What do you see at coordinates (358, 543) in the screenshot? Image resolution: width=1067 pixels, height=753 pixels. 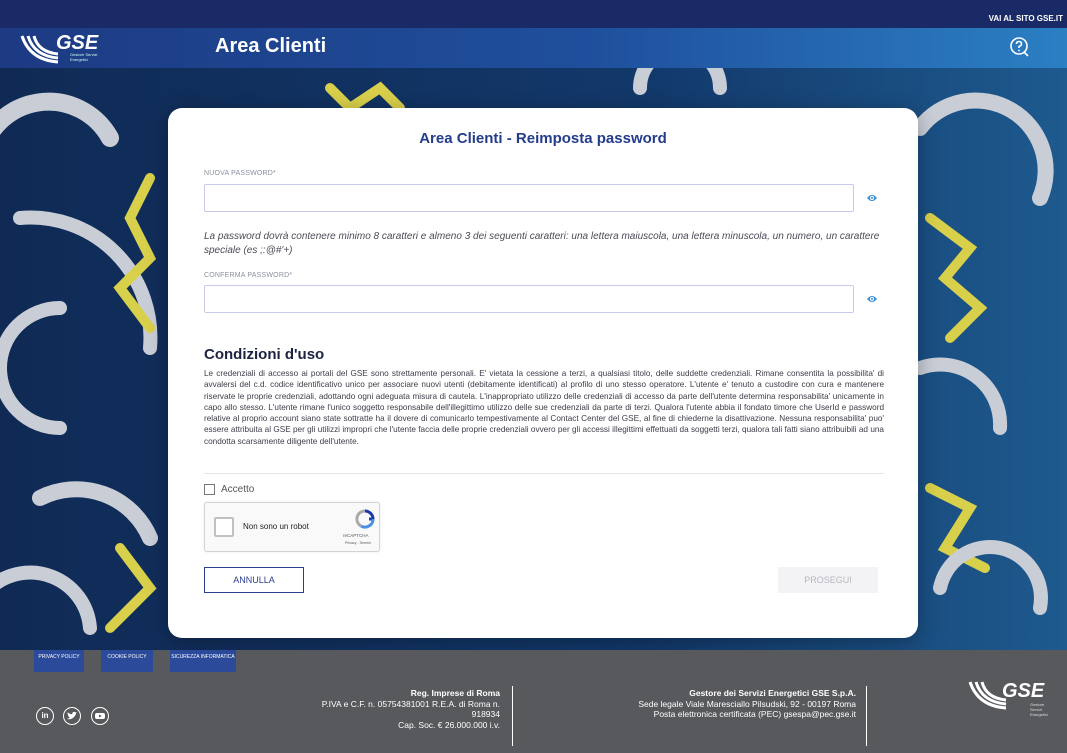 I see `recaptcha-links: Privacy - Termini` at bounding box center [358, 543].